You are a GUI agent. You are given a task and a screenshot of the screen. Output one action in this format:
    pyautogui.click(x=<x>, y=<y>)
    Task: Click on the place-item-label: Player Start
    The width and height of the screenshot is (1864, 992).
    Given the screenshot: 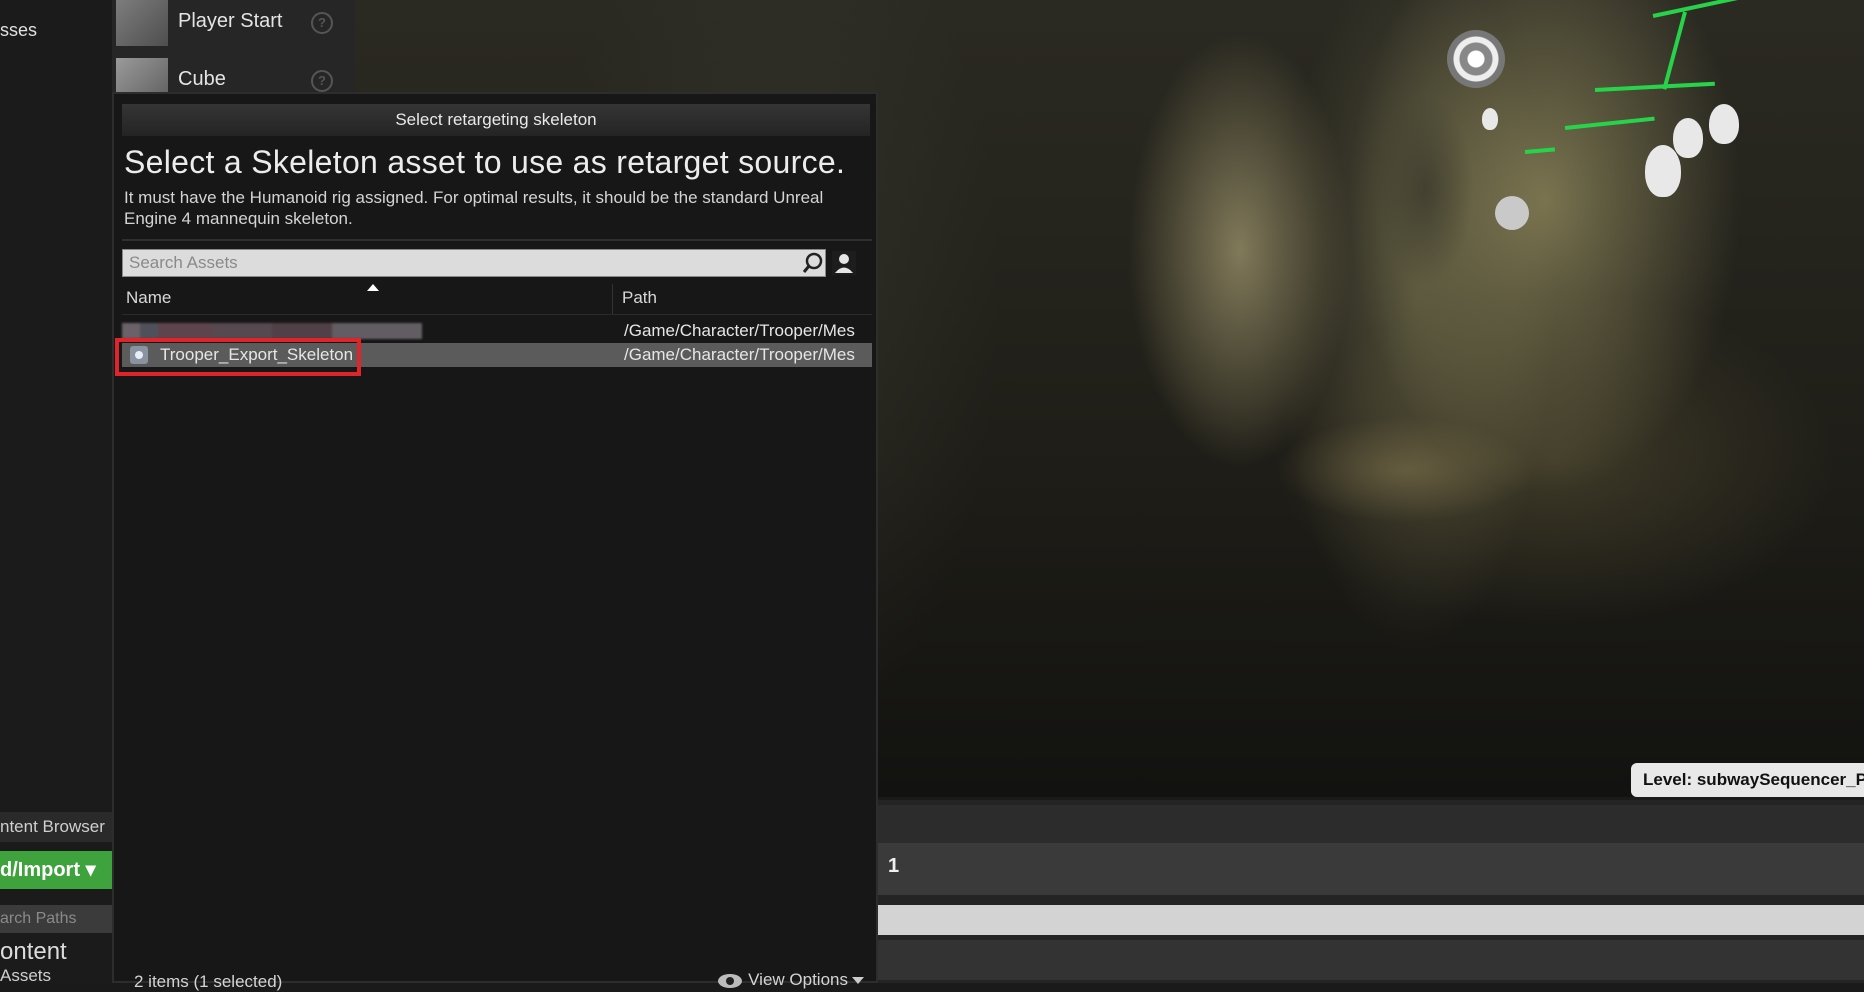 What is the action you would take?
    pyautogui.click(x=230, y=21)
    